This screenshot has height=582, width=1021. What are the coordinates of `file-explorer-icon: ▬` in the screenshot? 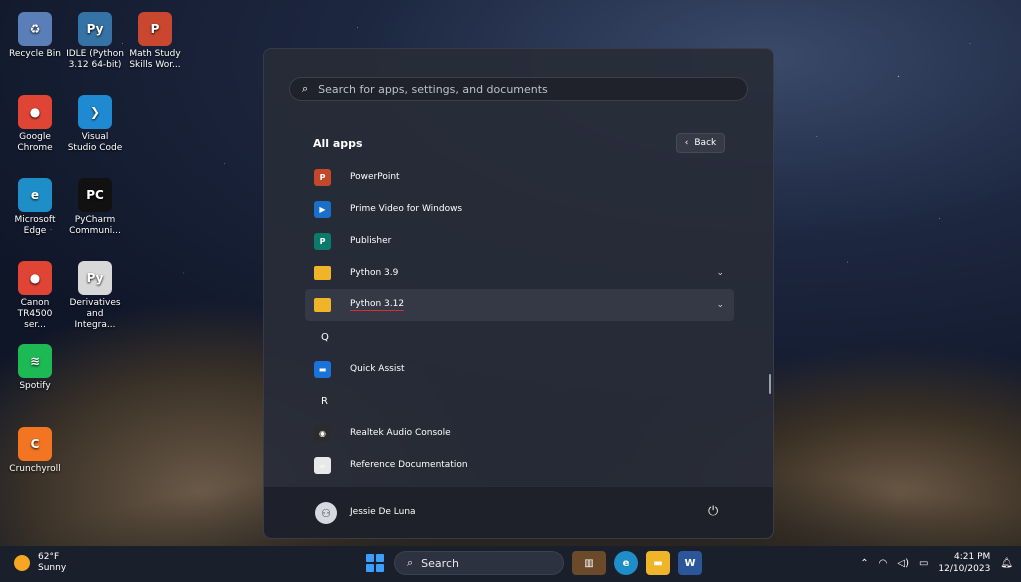 It's located at (658, 563).